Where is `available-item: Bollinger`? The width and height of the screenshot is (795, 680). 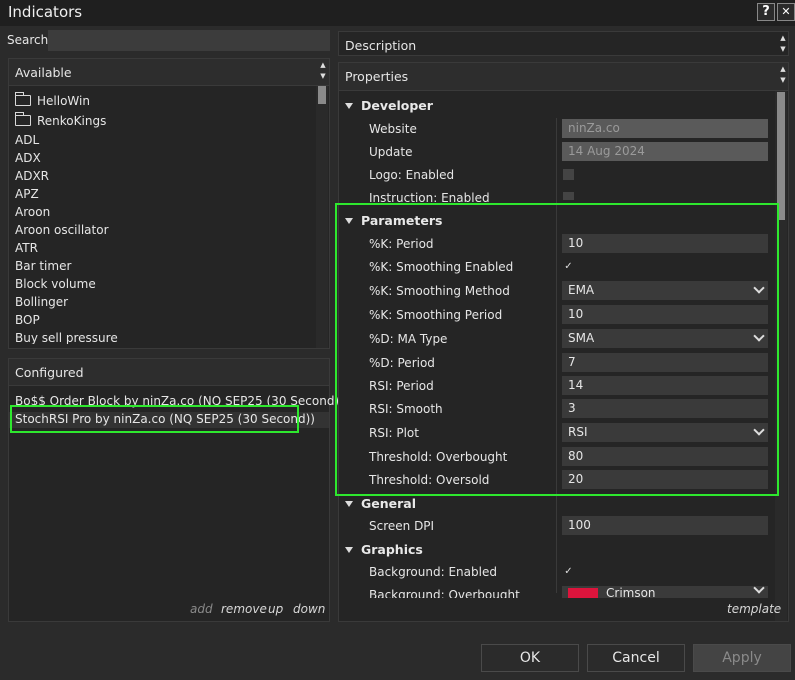 available-item: Bollinger is located at coordinates (41, 302).